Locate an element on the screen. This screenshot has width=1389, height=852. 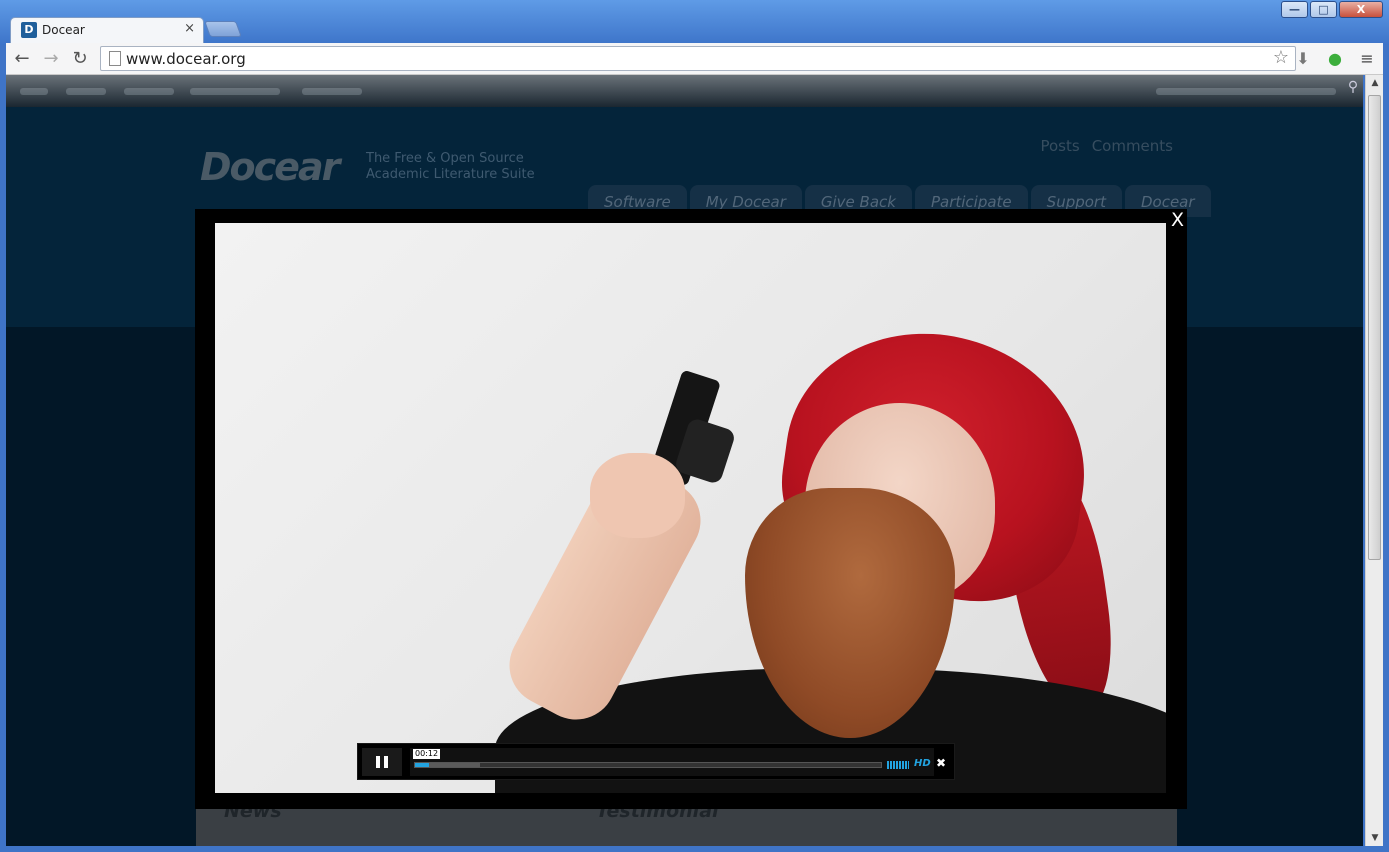
vertical-scrollbar: ▲ ▼ is located at coordinates (1374, 460).